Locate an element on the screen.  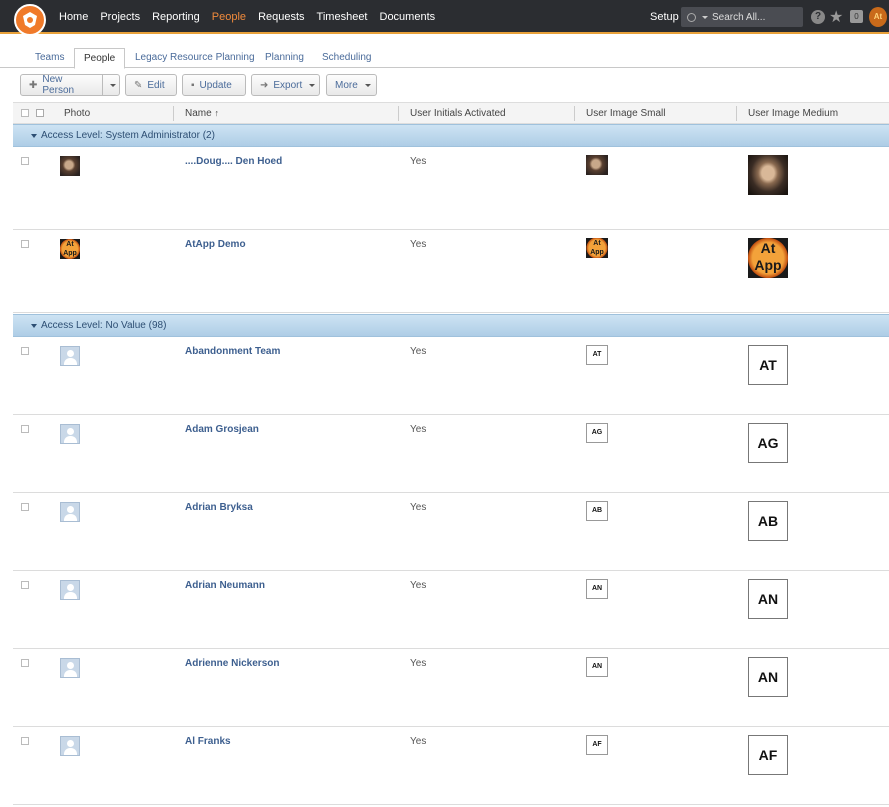
column-header-name-label: Name is located at coordinates (198, 113).